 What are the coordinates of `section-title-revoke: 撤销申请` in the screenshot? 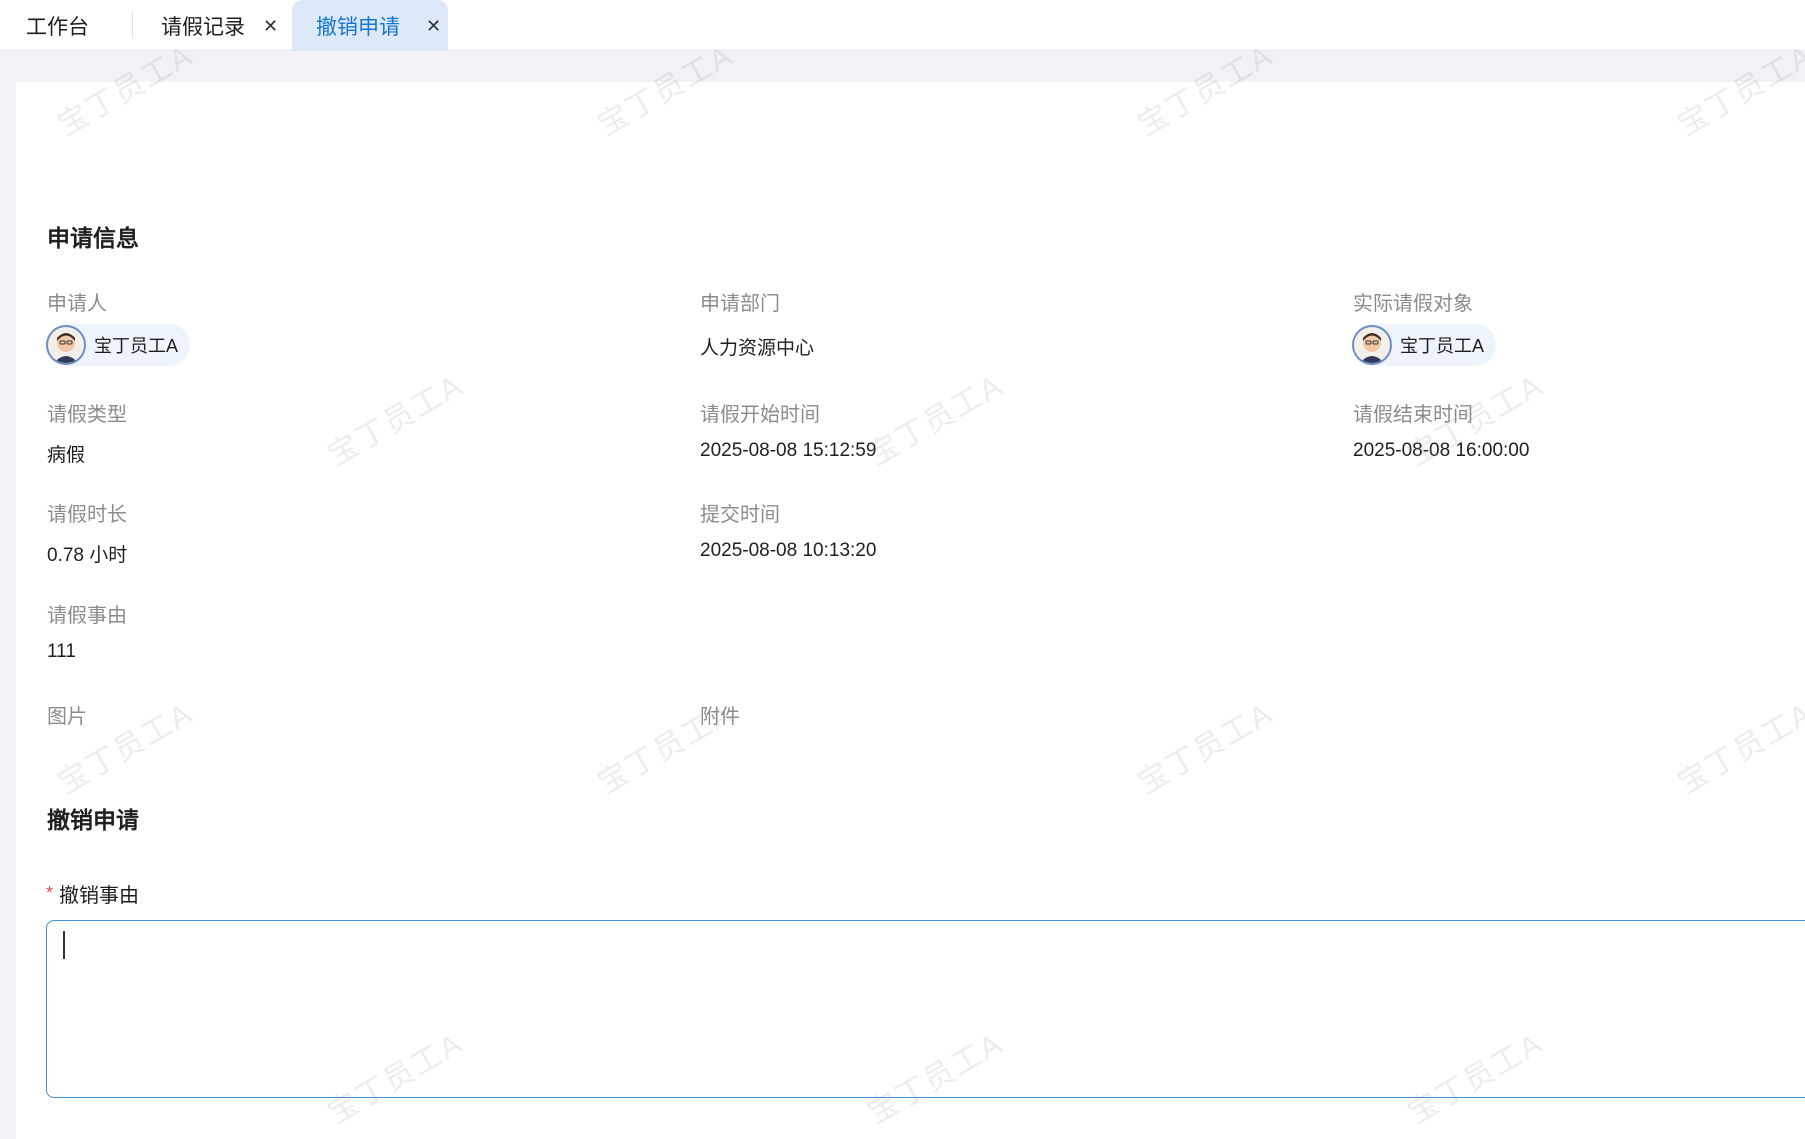 It's located at (93, 820).